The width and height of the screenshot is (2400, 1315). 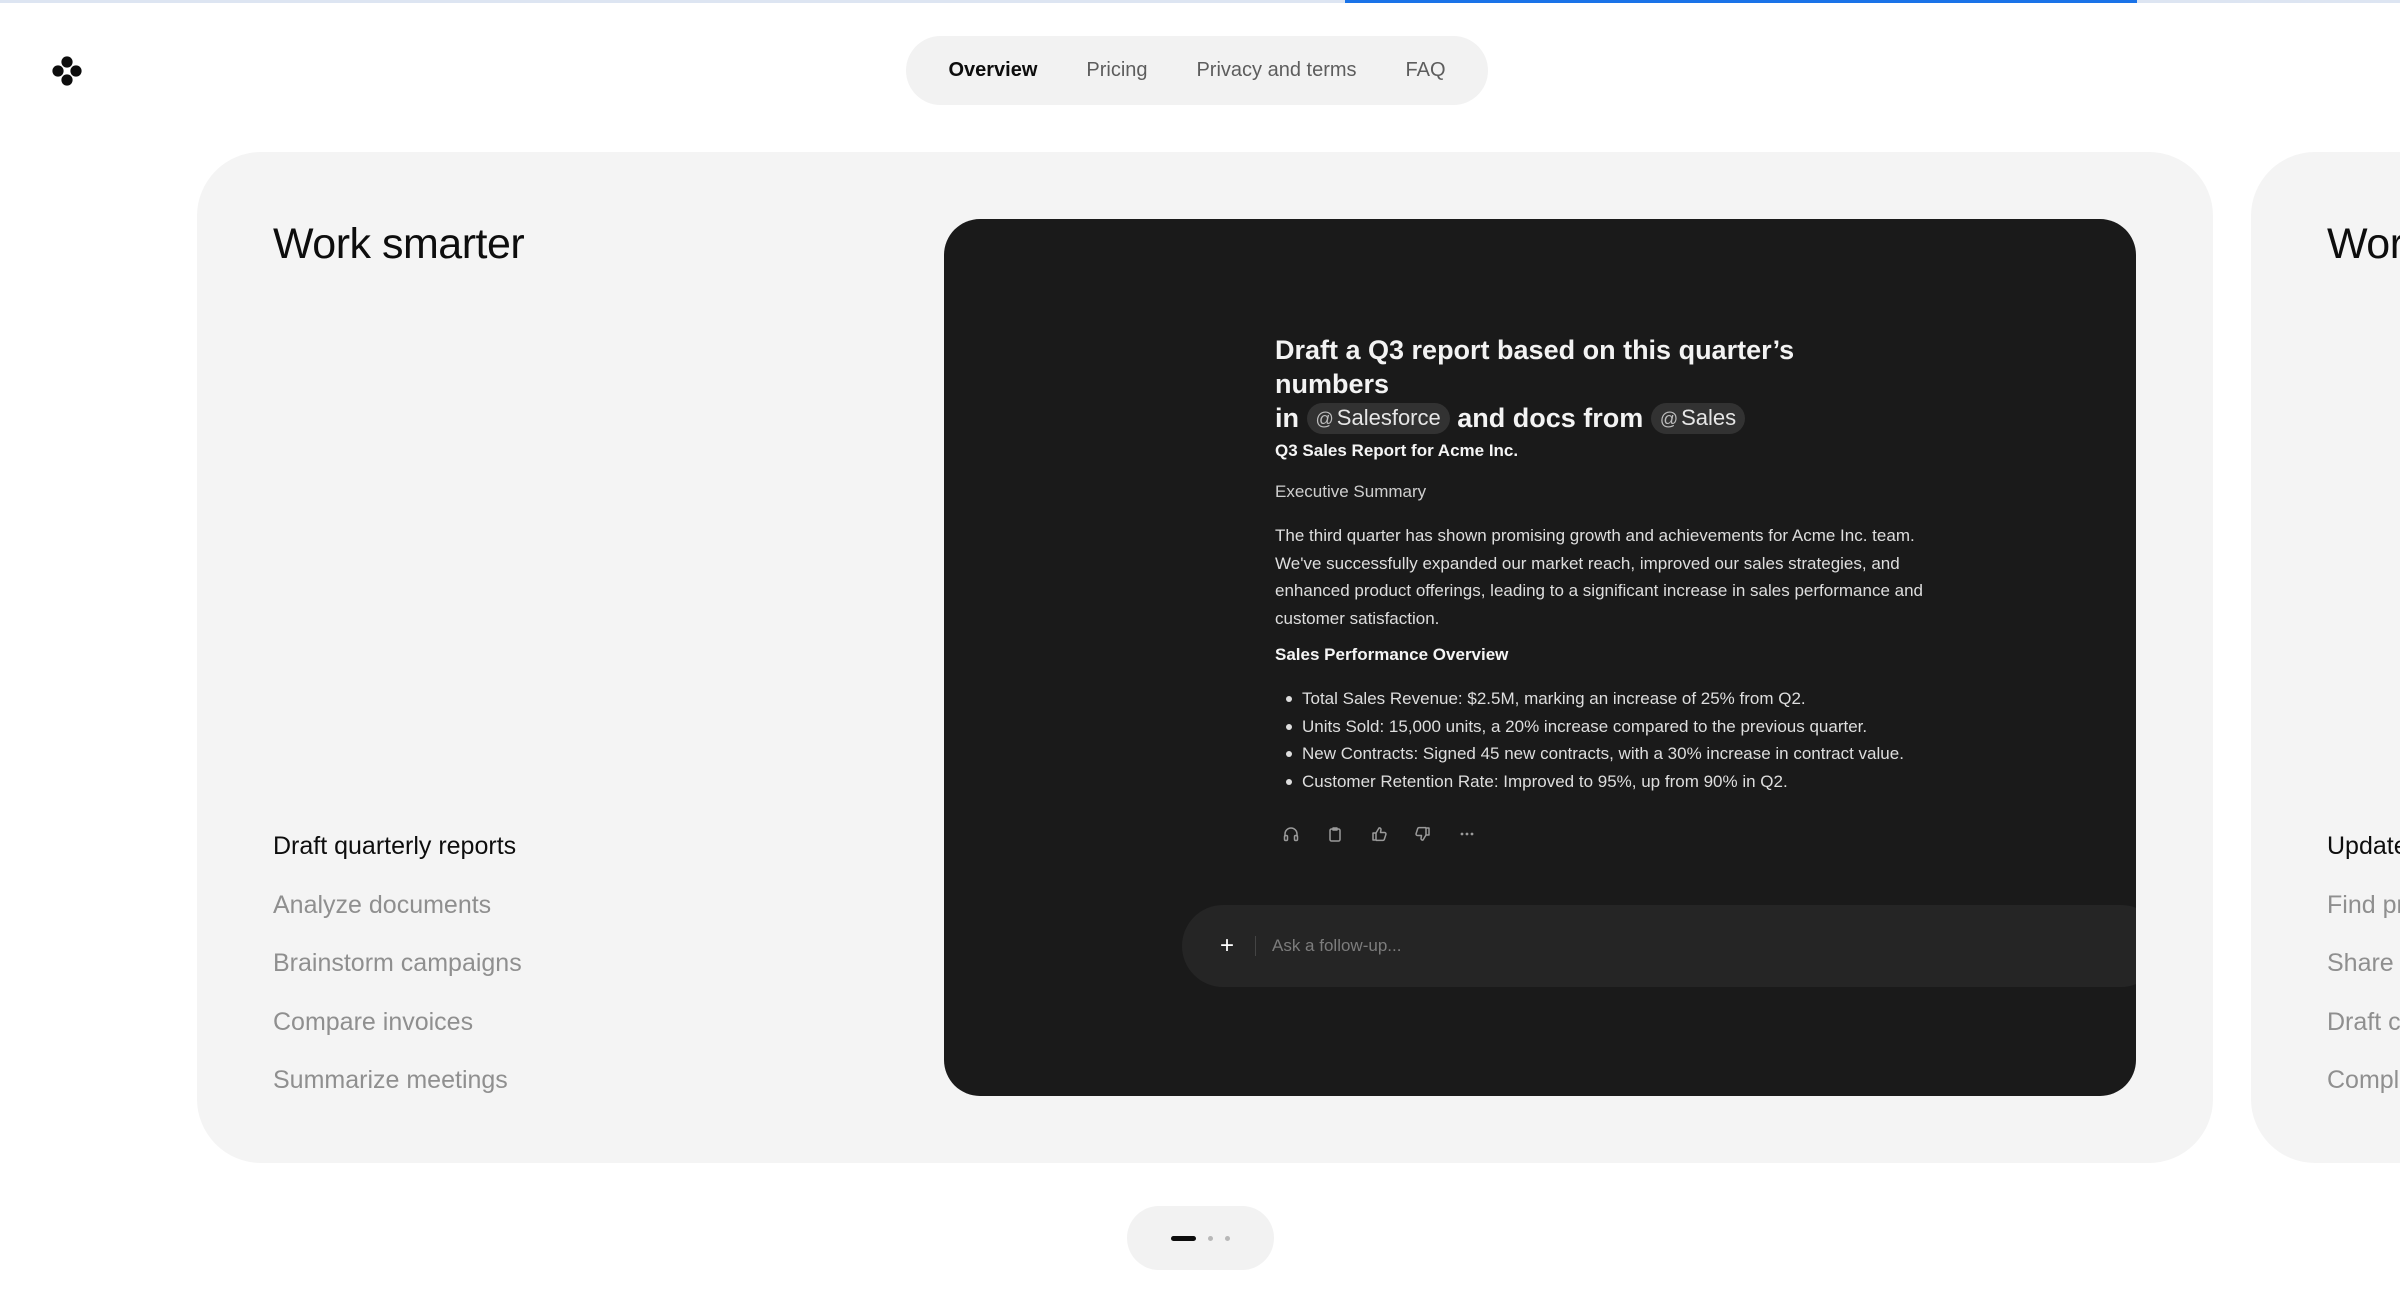 I want to click on response-actions, so click(x=1379, y=834).